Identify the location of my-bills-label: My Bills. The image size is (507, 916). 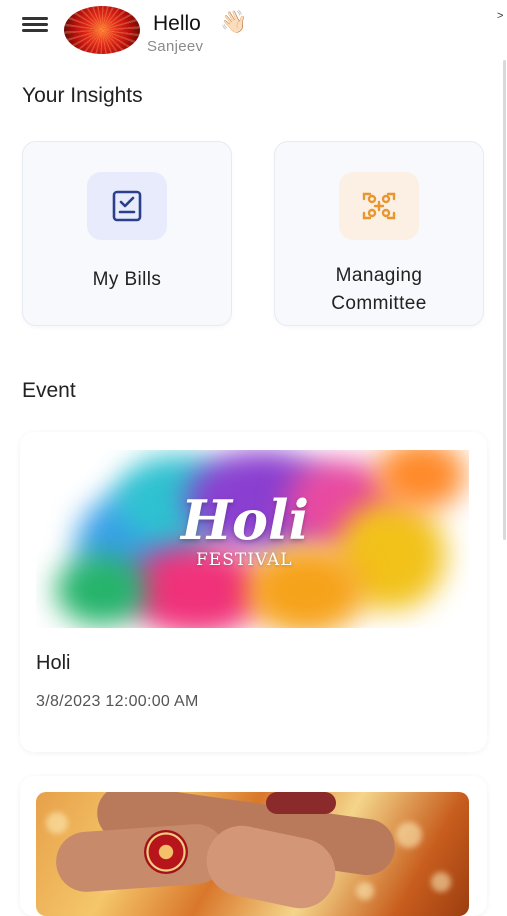
(127, 279).